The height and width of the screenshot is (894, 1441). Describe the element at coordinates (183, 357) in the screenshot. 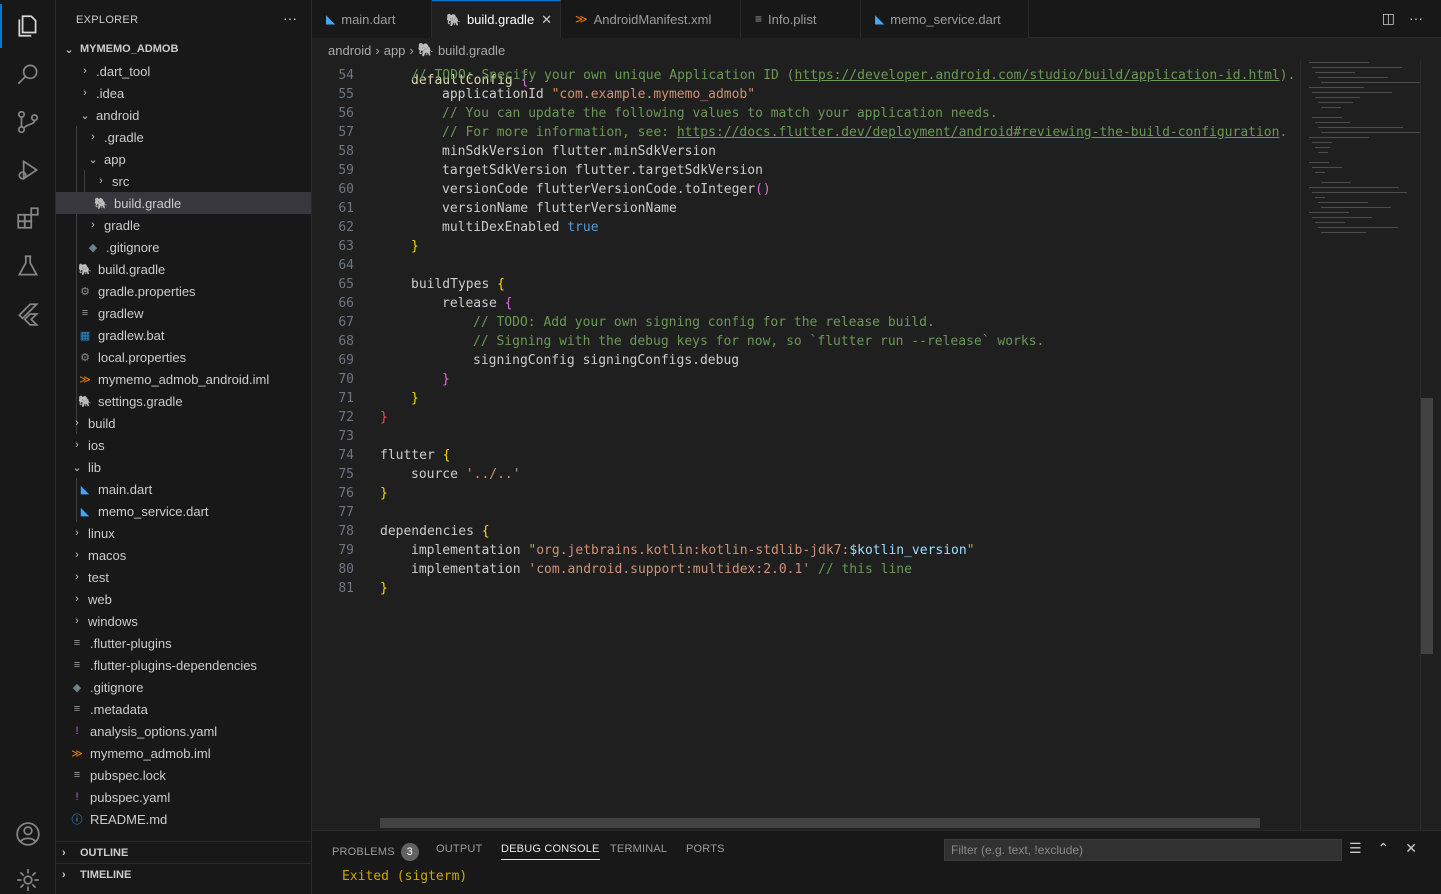

I see `tree-item: ⚙ local.properties` at that location.